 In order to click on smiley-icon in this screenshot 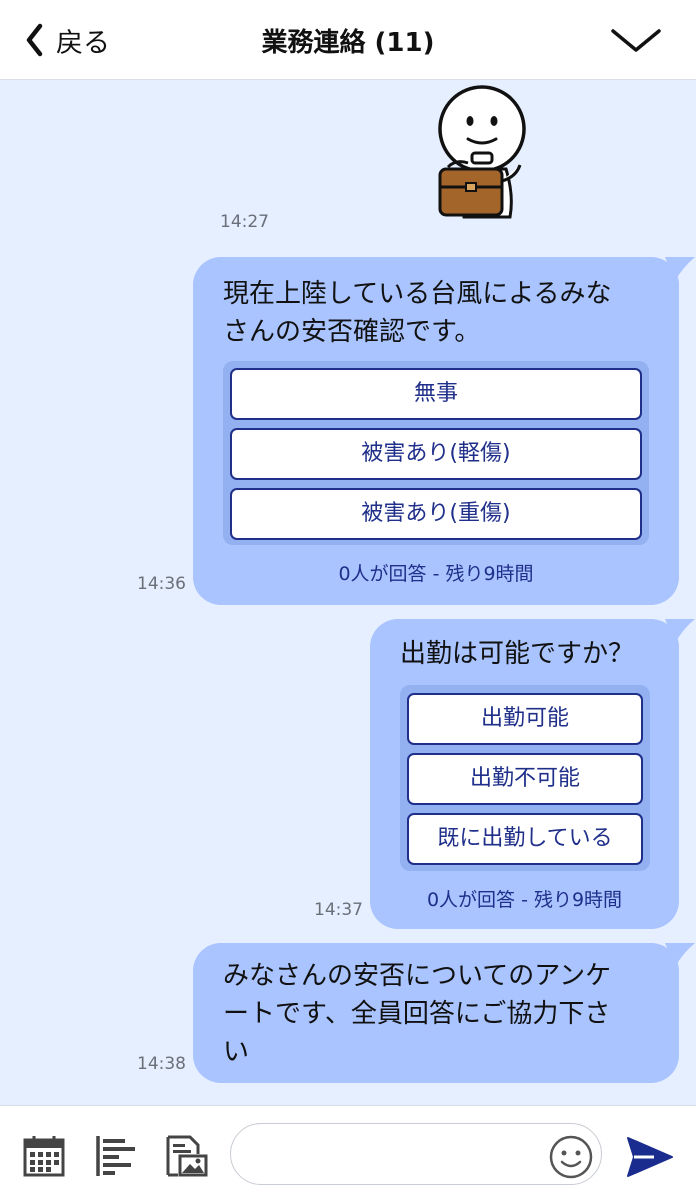, I will do `click(571, 1157)`.